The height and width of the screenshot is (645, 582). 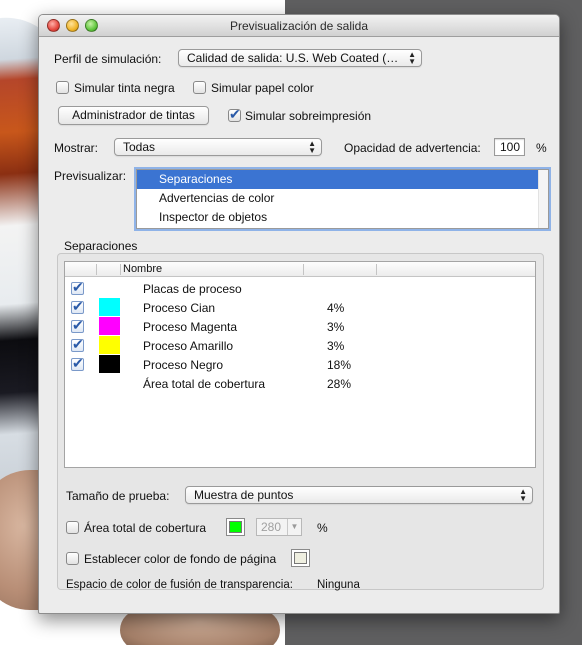 I want to click on table-row: Proceso Magenta 3%, so click(x=300, y=326).